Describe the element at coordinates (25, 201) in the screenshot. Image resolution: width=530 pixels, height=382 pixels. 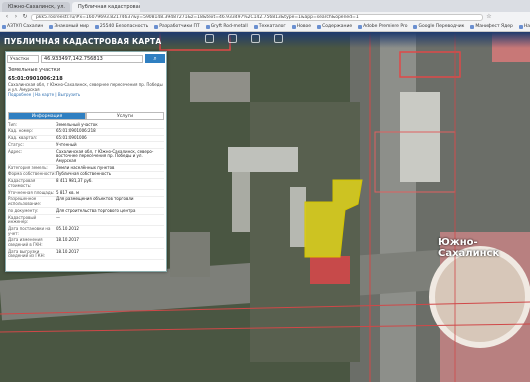
I see `row-key: Разрешенное использование:` at that location.